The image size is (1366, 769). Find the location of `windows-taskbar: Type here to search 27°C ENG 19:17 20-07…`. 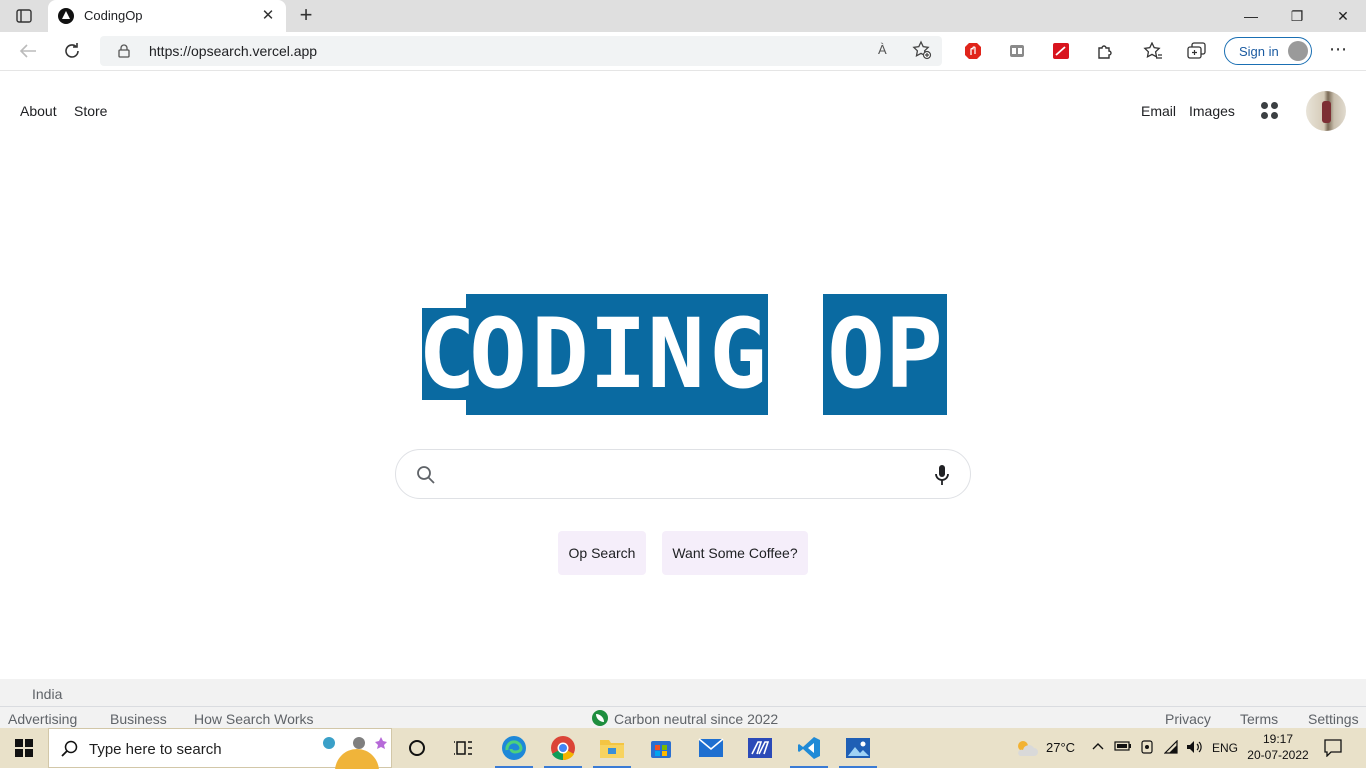

windows-taskbar: Type here to search 27°C ENG 19:17 20-07… is located at coordinates (683, 748).